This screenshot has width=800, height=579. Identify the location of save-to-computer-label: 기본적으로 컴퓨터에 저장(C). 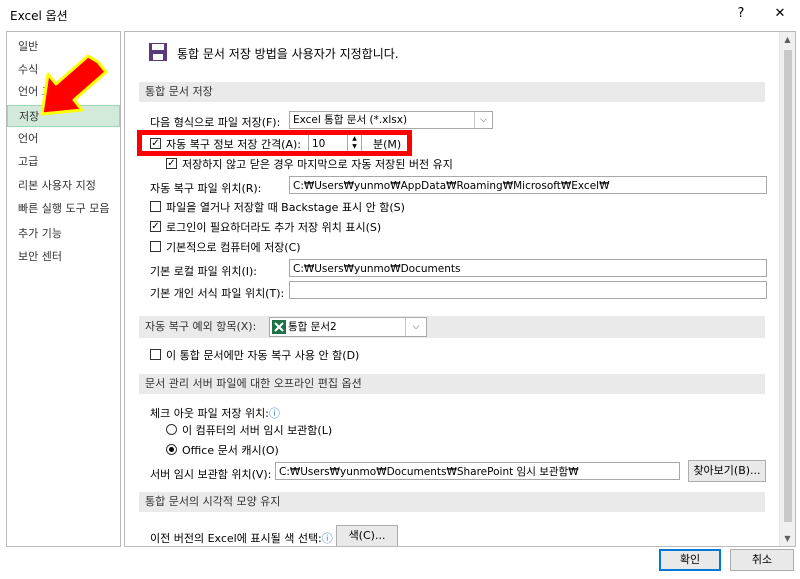
(233, 247).